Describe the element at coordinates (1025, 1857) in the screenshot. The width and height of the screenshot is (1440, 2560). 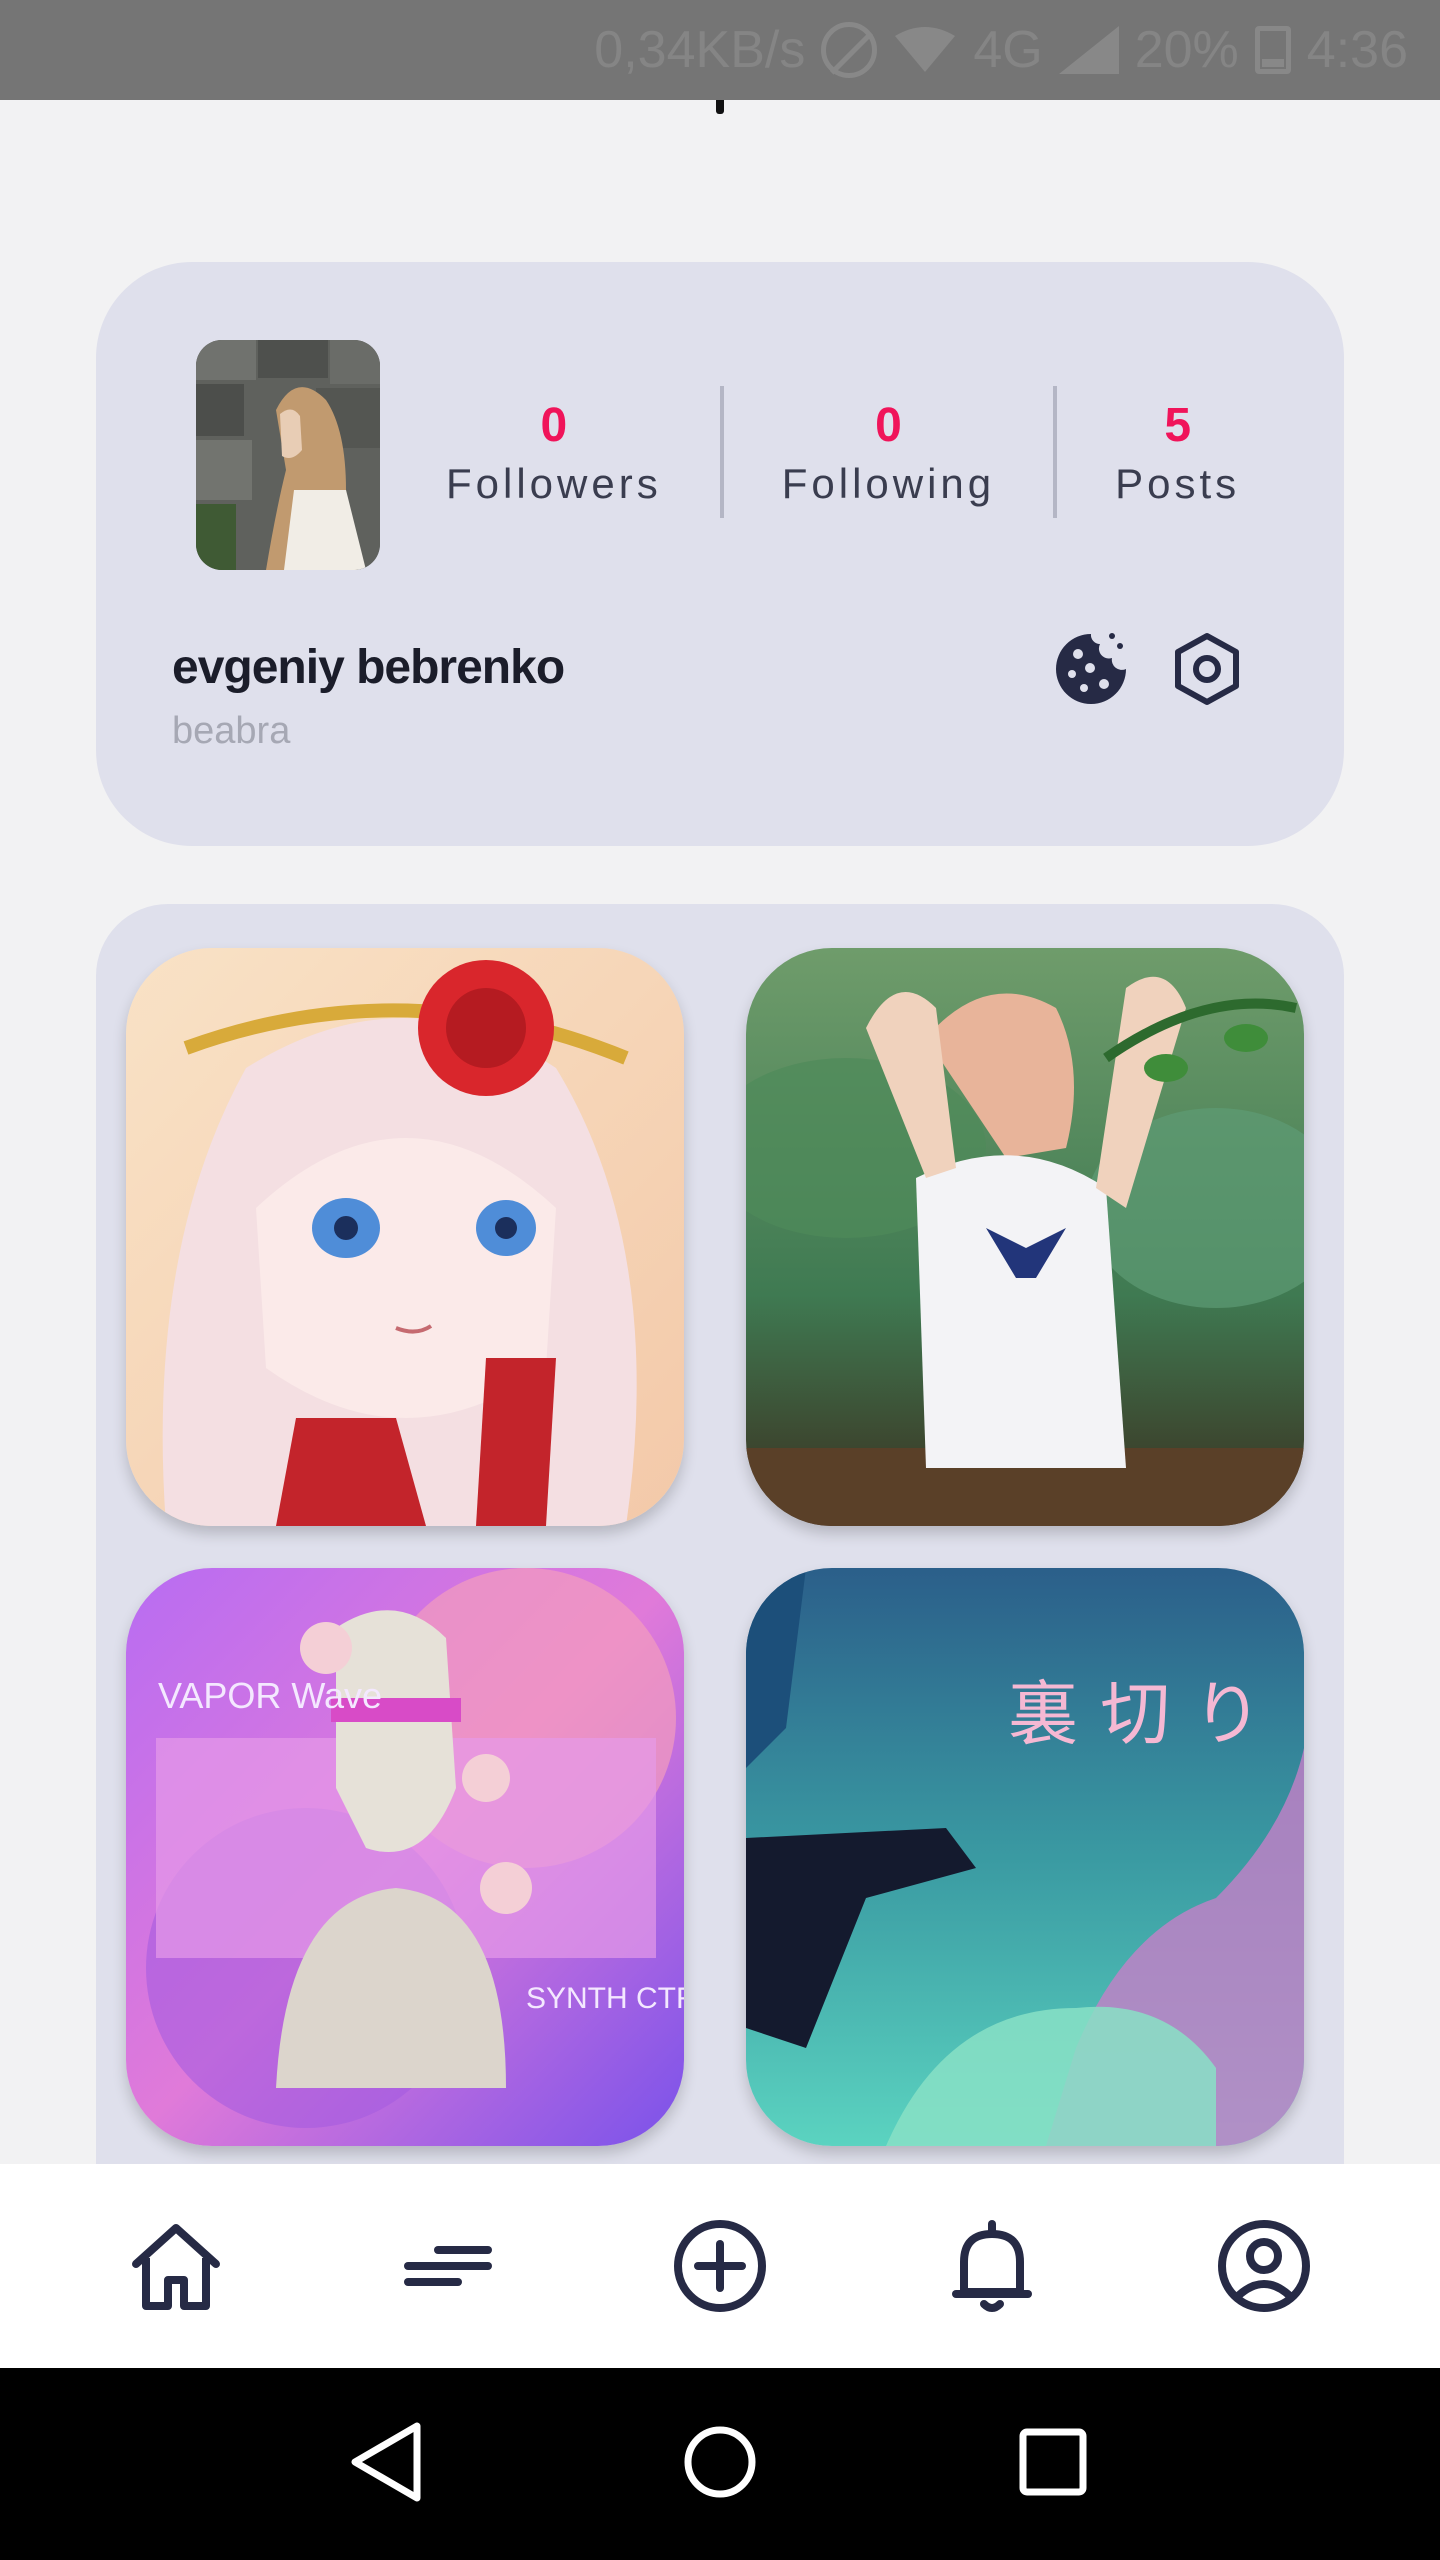
I see `post-tile: 裏 切 り` at that location.